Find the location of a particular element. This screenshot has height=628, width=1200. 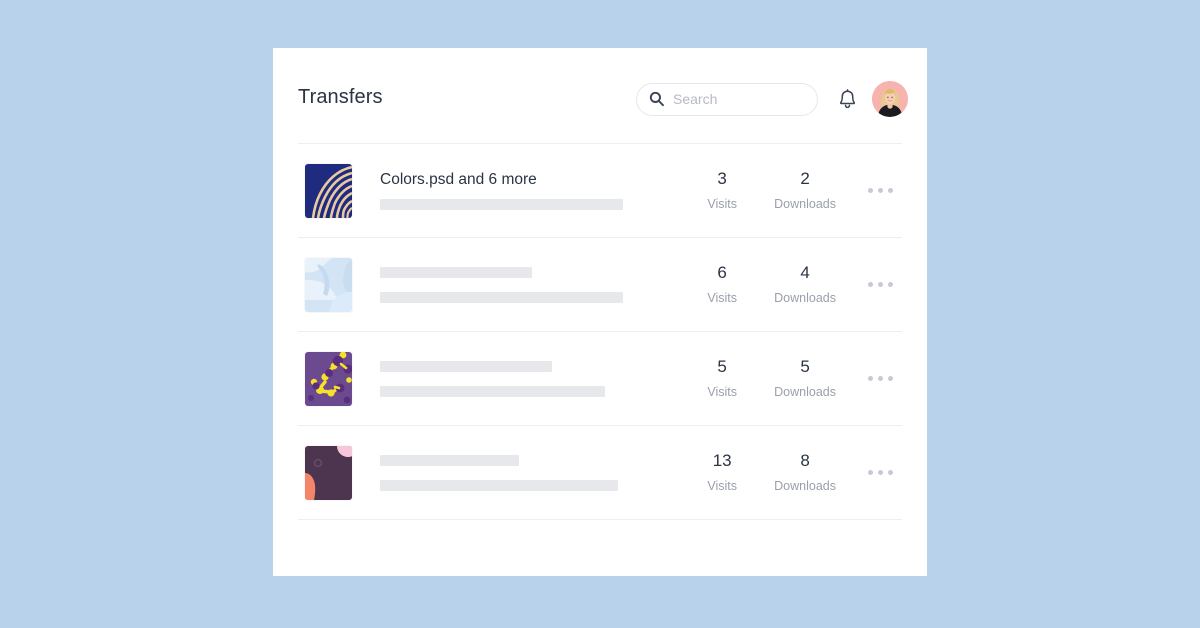

transfer-row: 13 Visits 8 Downloads is located at coordinates (600, 472).